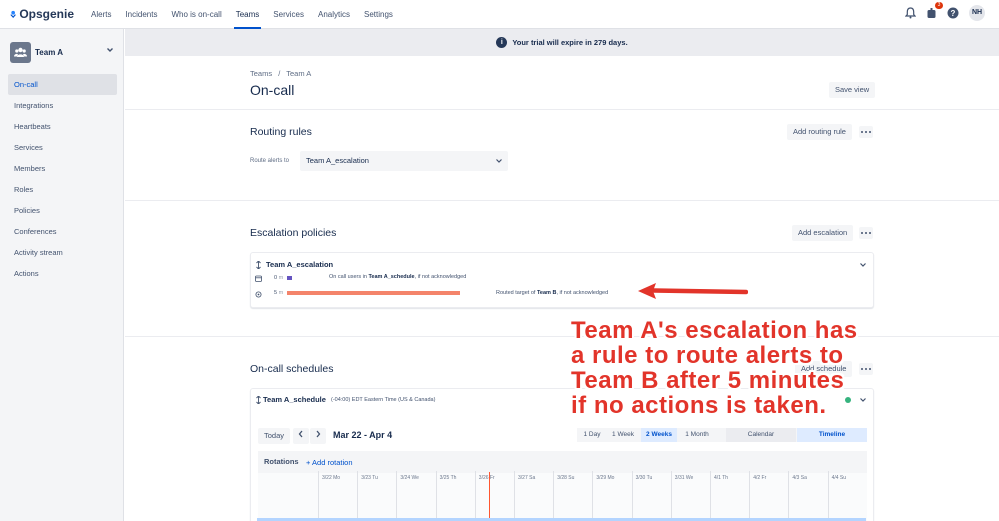  What do you see at coordinates (62, 210) in the screenshot?
I see `sidebar-item-policies: Policies` at bounding box center [62, 210].